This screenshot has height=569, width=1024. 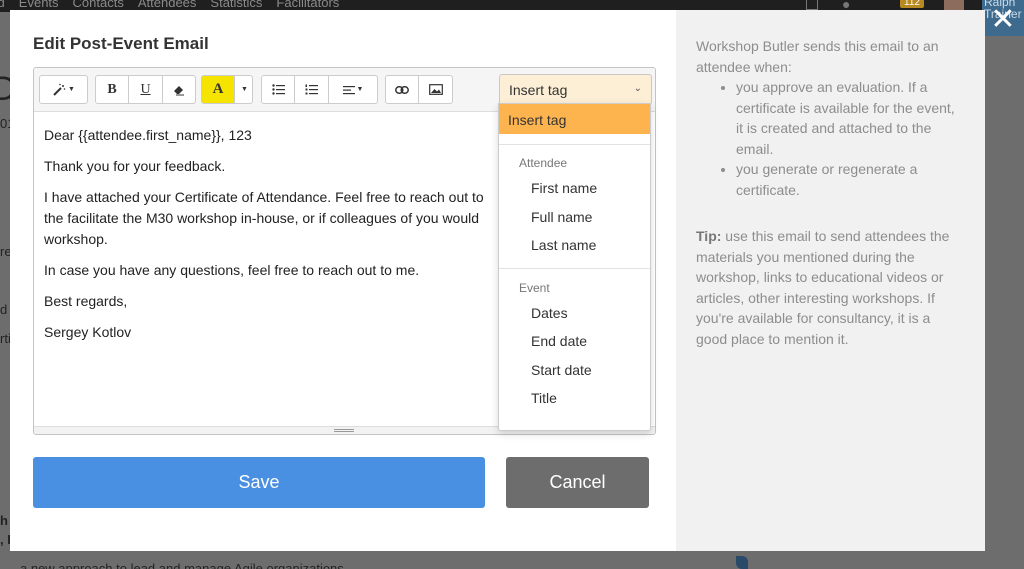 What do you see at coordinates (574, 398) in the screenshot?
I see `dropdown-option-title: Title` at bounding box center [574, 398].